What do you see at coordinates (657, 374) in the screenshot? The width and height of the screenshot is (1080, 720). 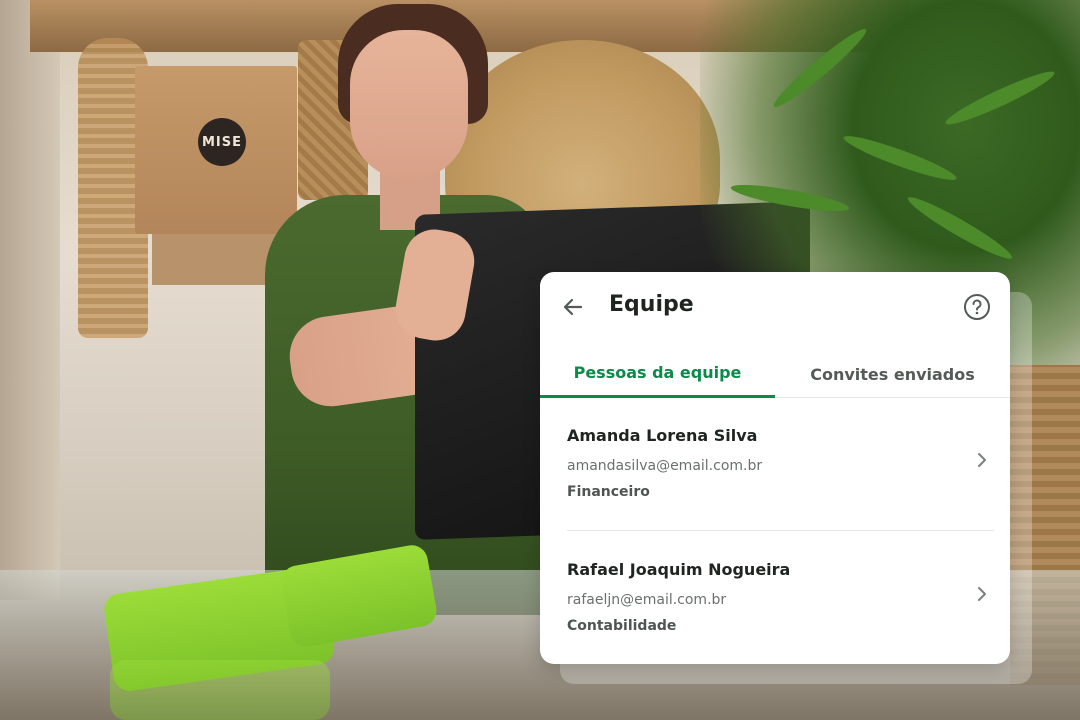 I see `tab-team-members: Pessoas da equipe` at bounding box center [657, 374].